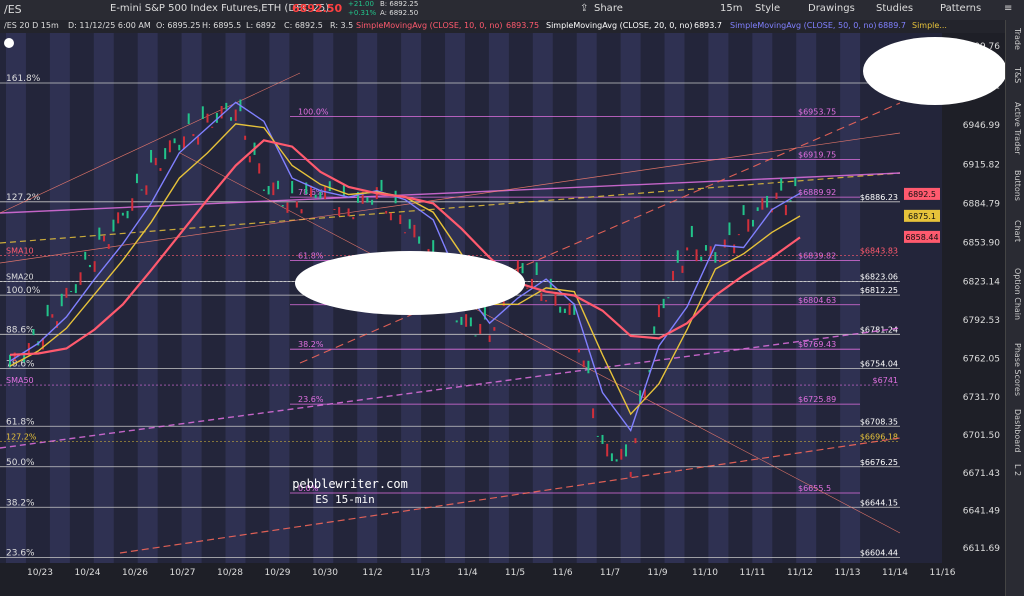  What do you see at coordinates (1015, 128) in the screenshot?
I see `side-tab-active-trader: Active Trader` at bounding box center [1015, 128].